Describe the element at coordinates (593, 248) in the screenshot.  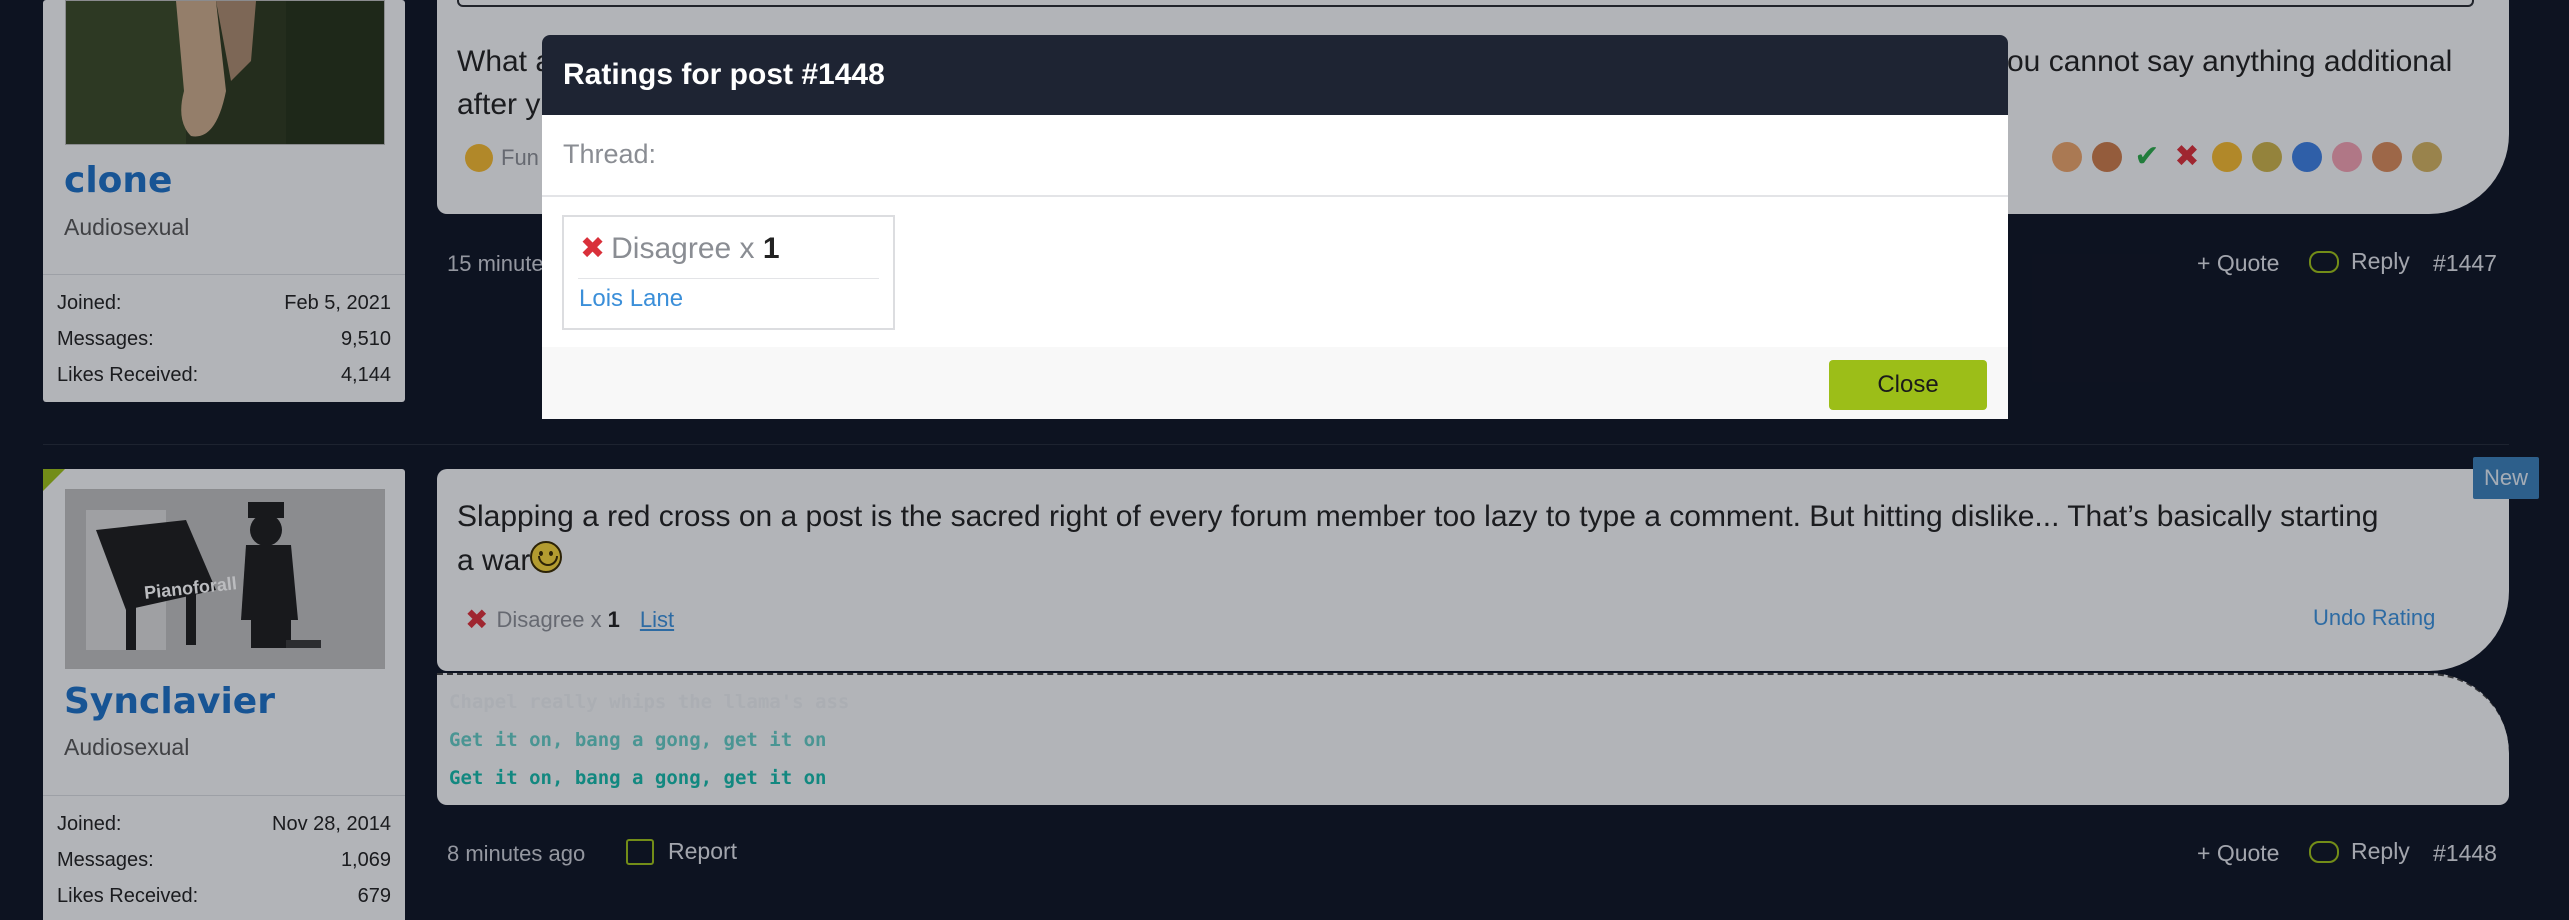
I see `cross-icon: ✖` at that location.